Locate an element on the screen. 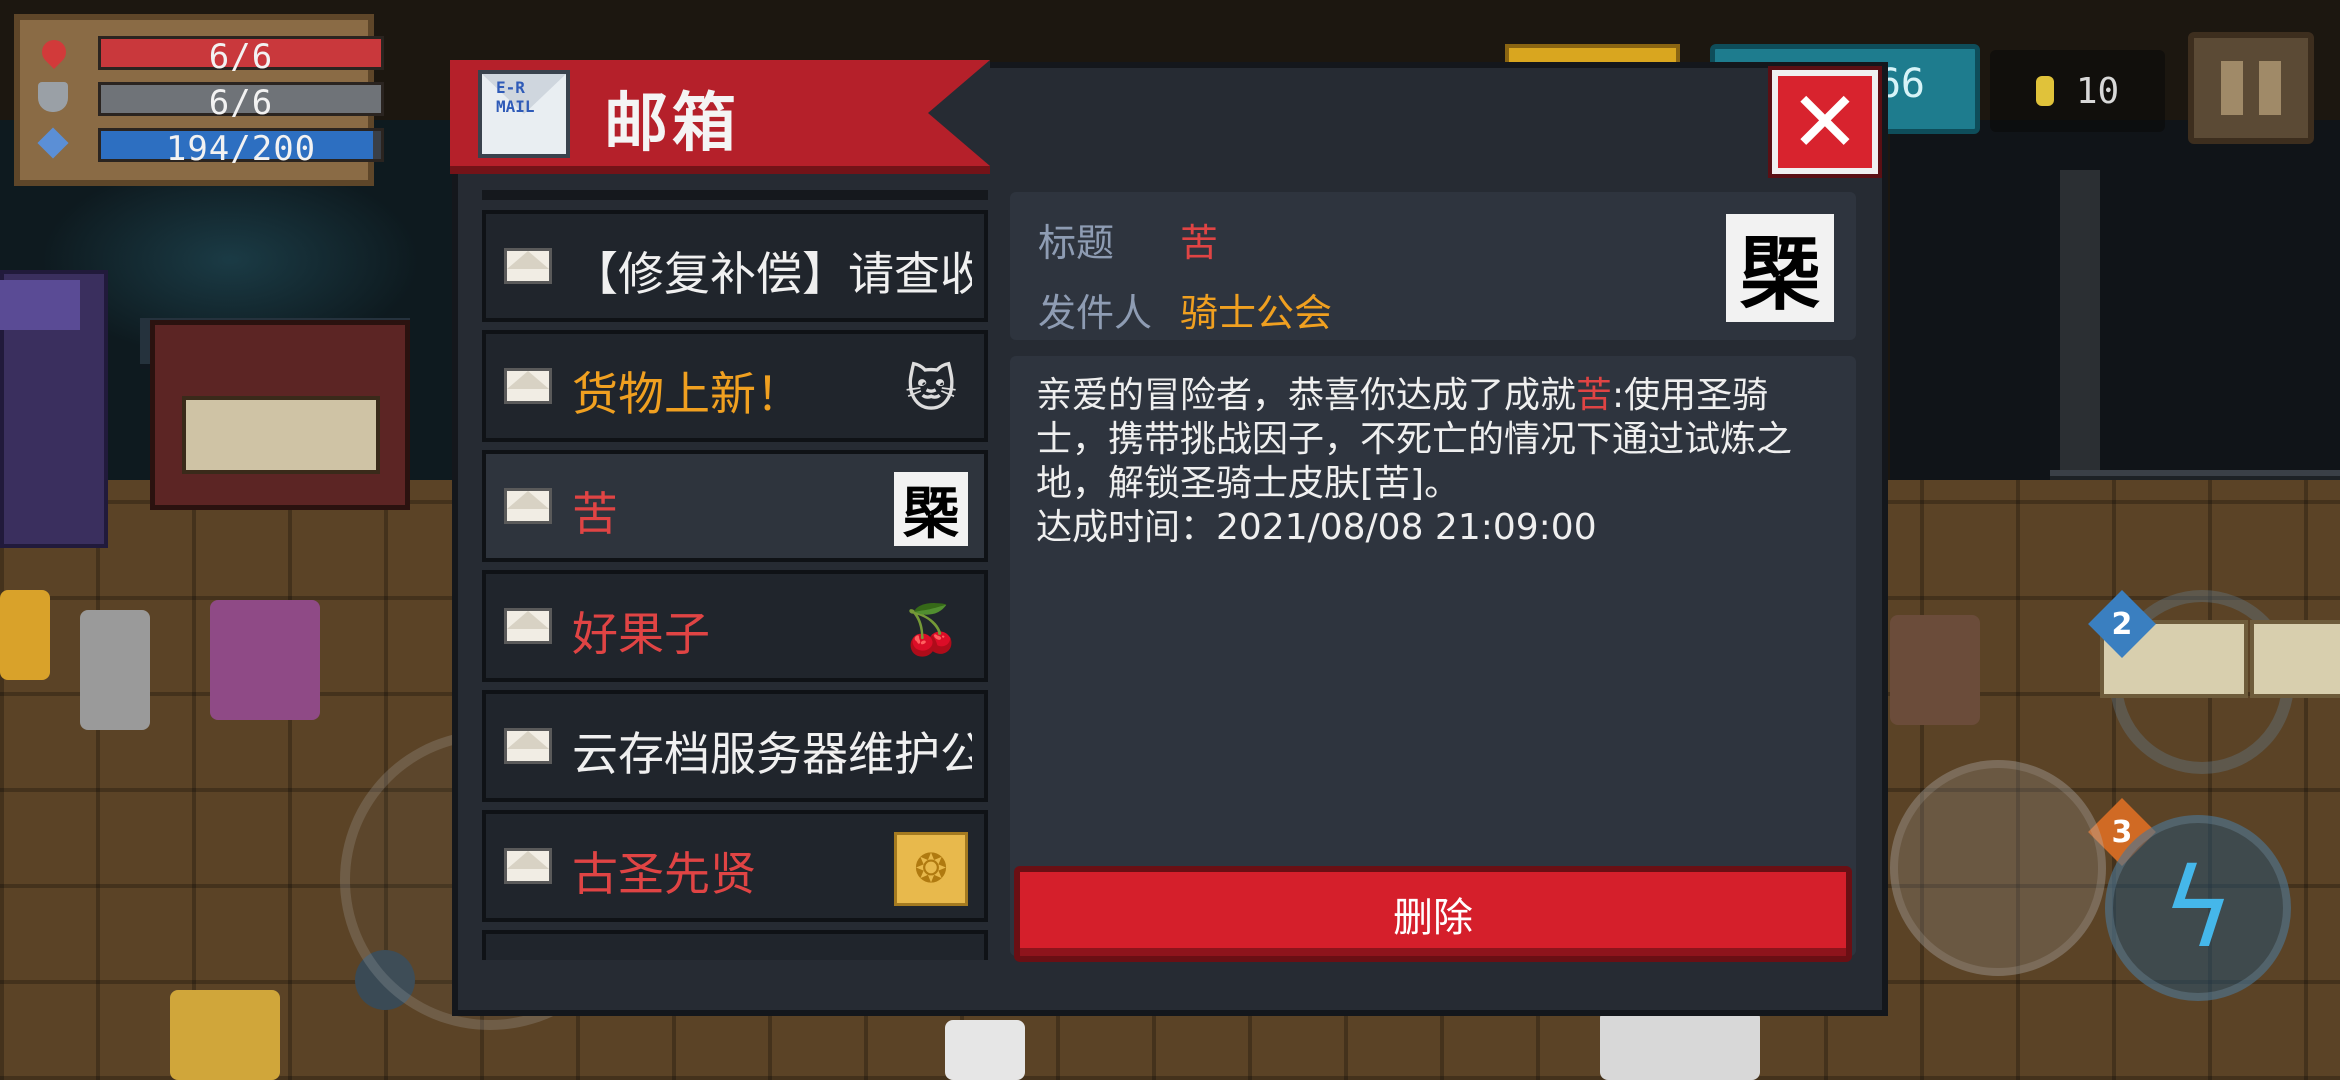 The height and width of the screenshot is (1080, 2340). hp-bar: 6/6 is located at coordinates (241, 56).